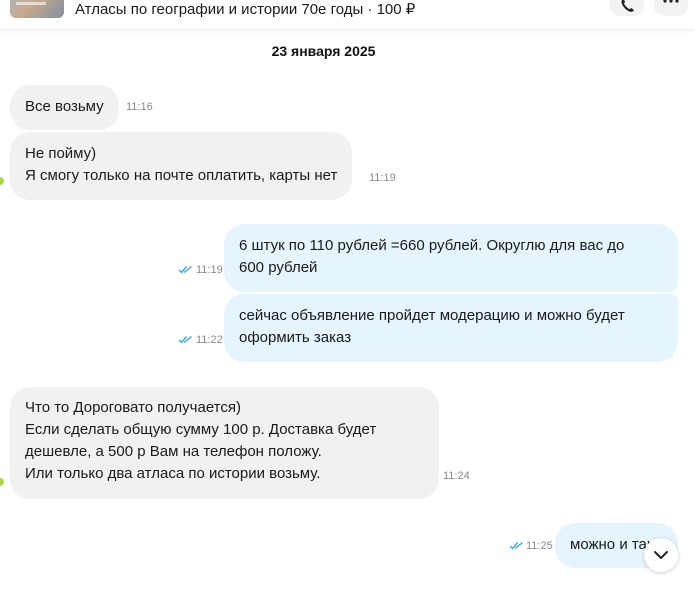  Describe the element at coordinates (295, 337) in the screenshot. I see `message-text: оформить заказ` at that location.